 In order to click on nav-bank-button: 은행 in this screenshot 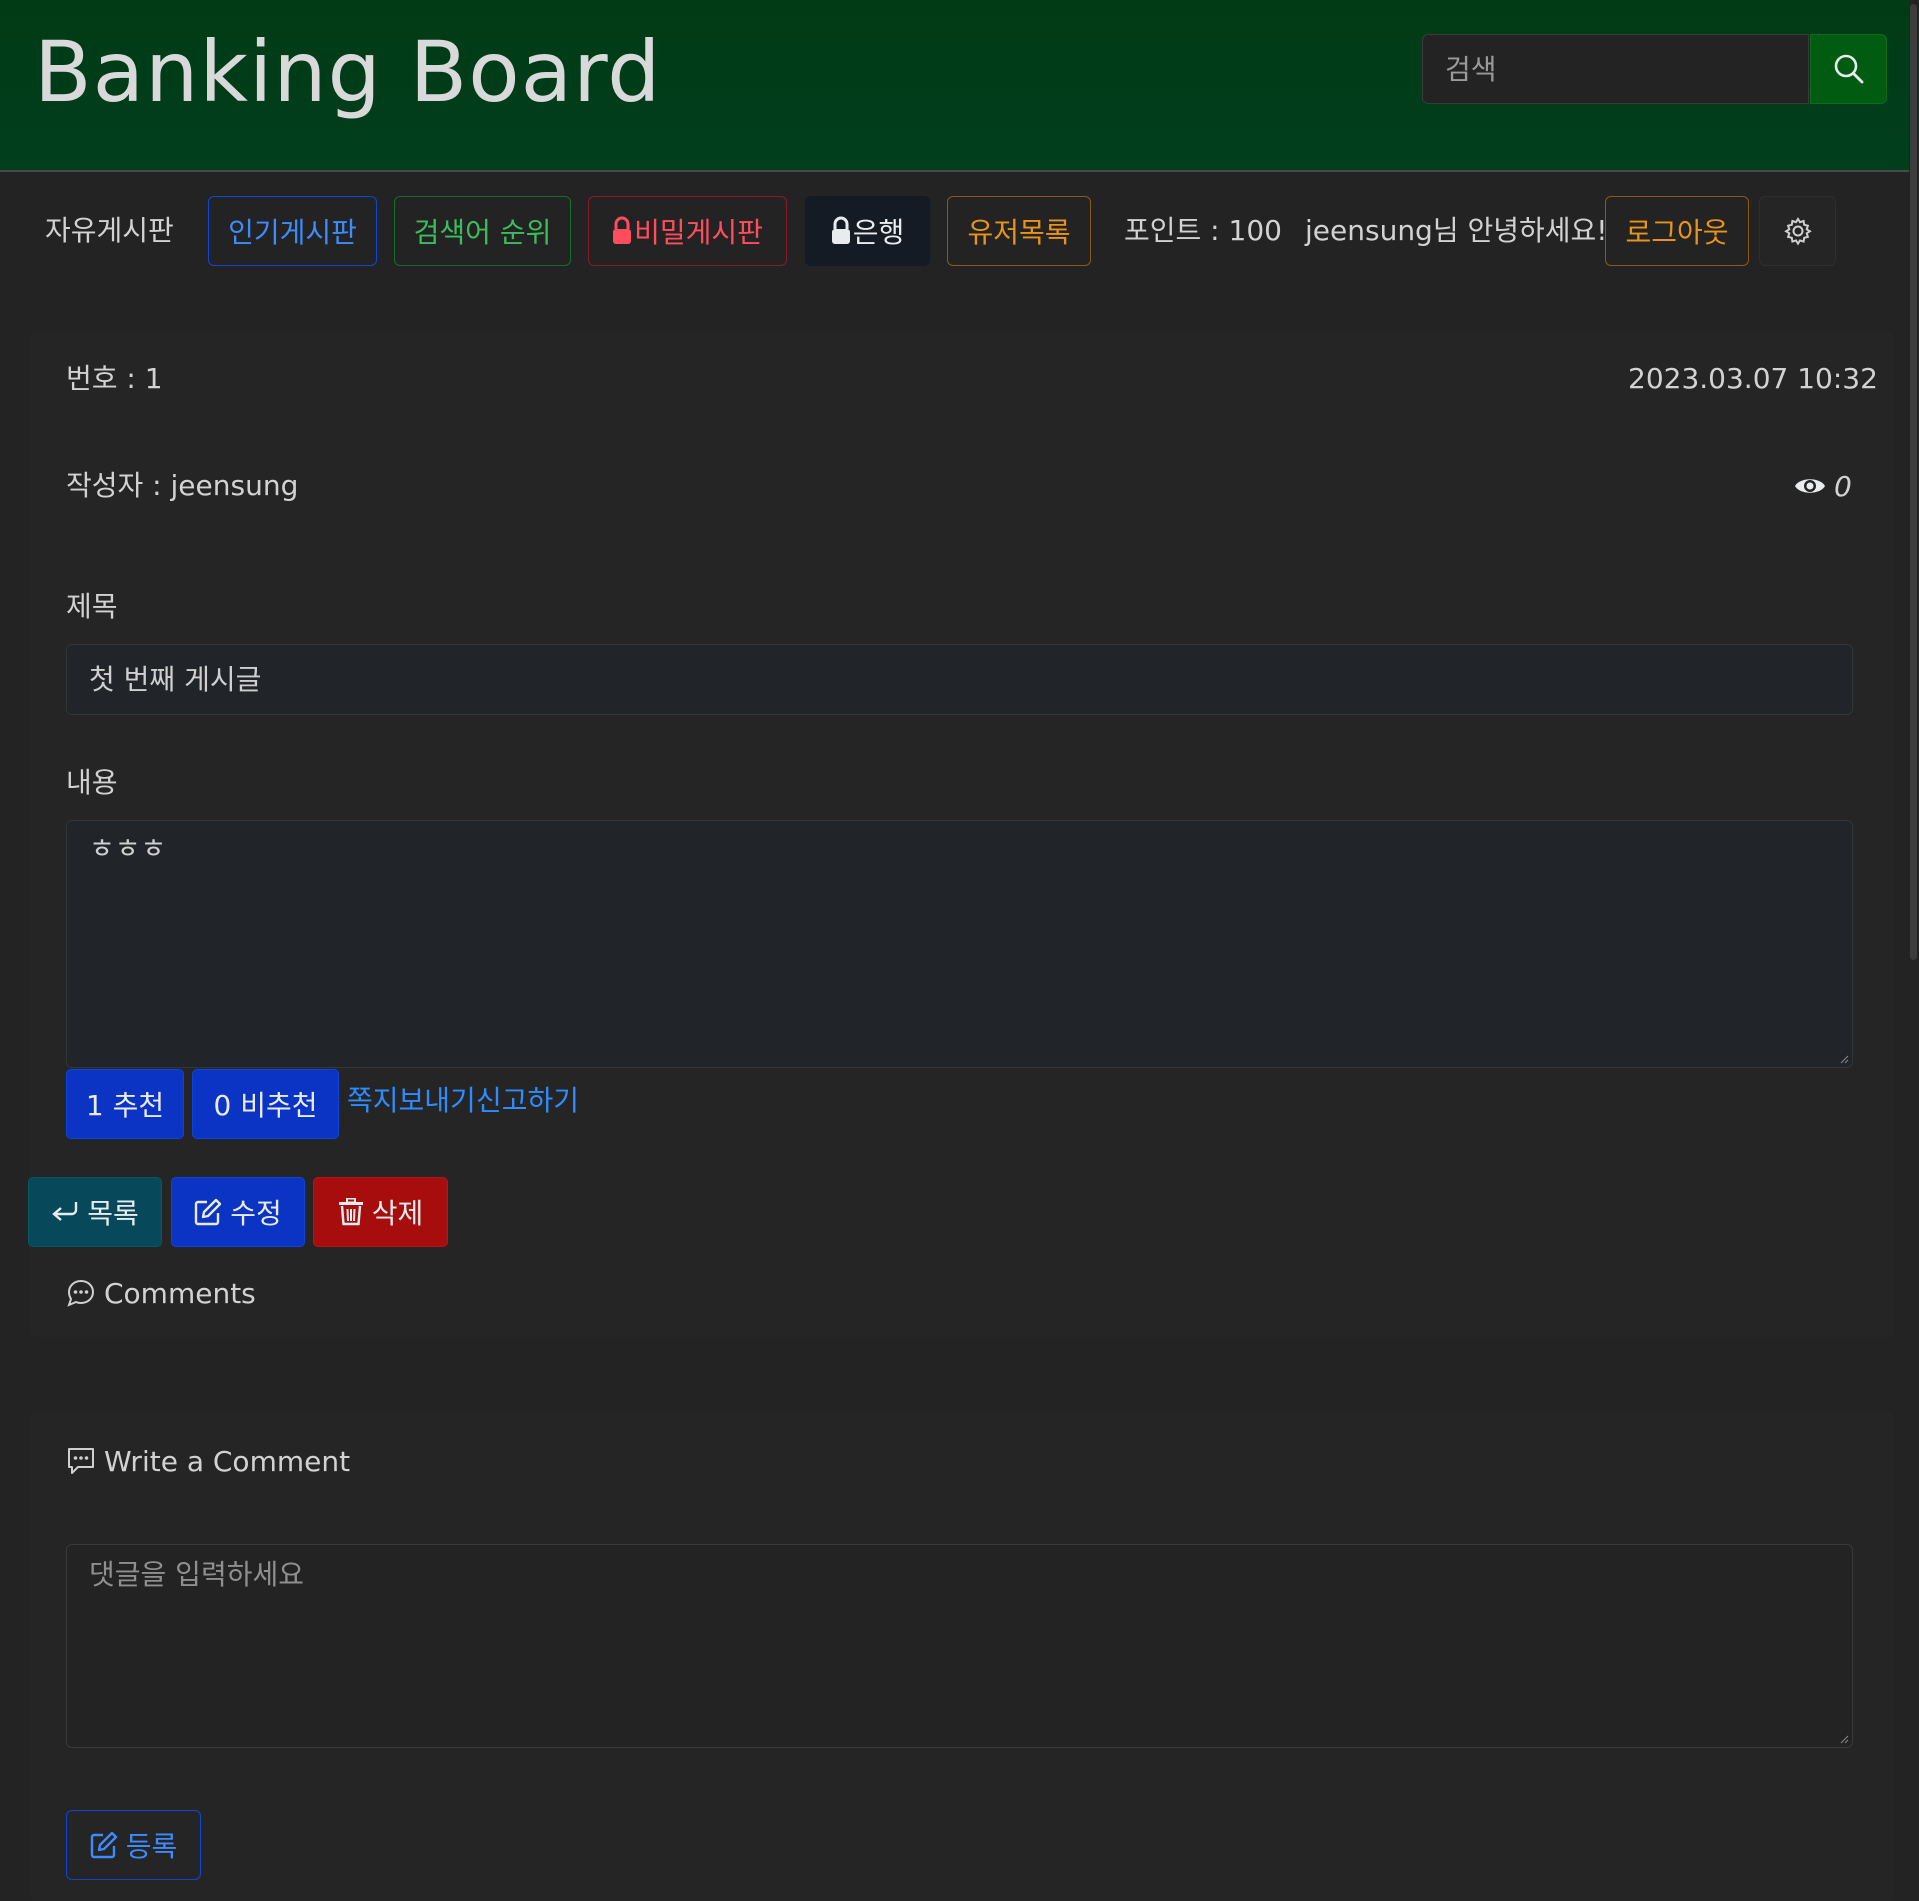, I will do `click(867, 231)`.